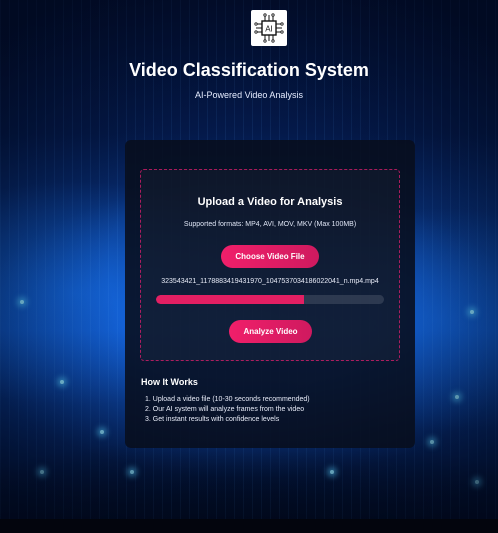  I want to click on ai-chip-icon: AI, so click(269, 28).